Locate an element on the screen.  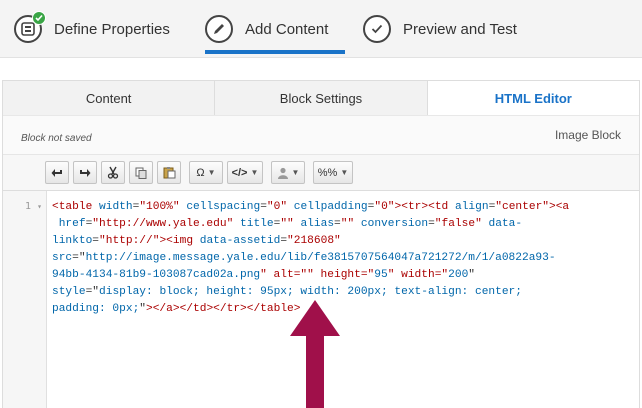
omega-icon: Ω is located at coordinates (200, 172).